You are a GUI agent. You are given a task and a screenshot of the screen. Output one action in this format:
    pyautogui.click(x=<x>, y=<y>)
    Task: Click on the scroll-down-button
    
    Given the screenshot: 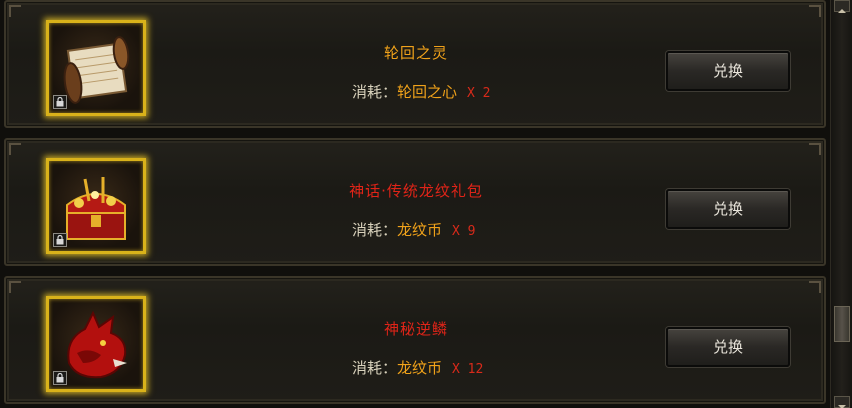 What is the action you would take?
    pyautogui.click(x=842, y=402)
    